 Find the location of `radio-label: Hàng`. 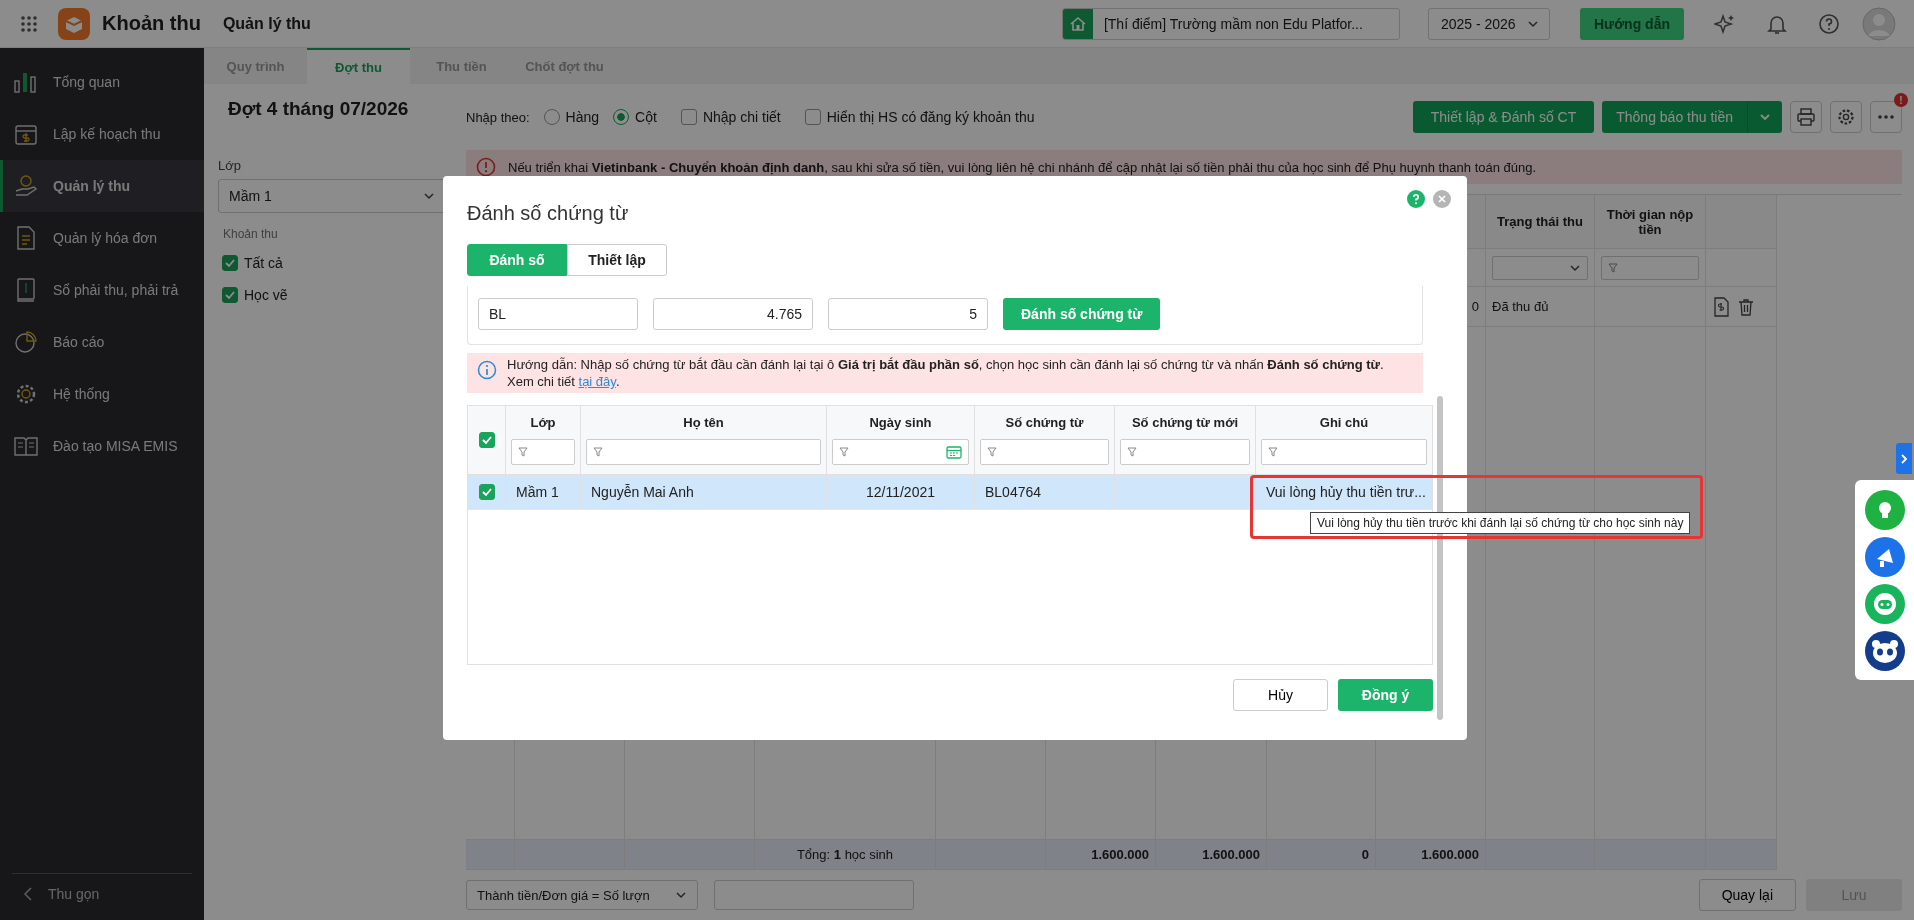

radio-label: Hàng is located at coordinates (582, 117).